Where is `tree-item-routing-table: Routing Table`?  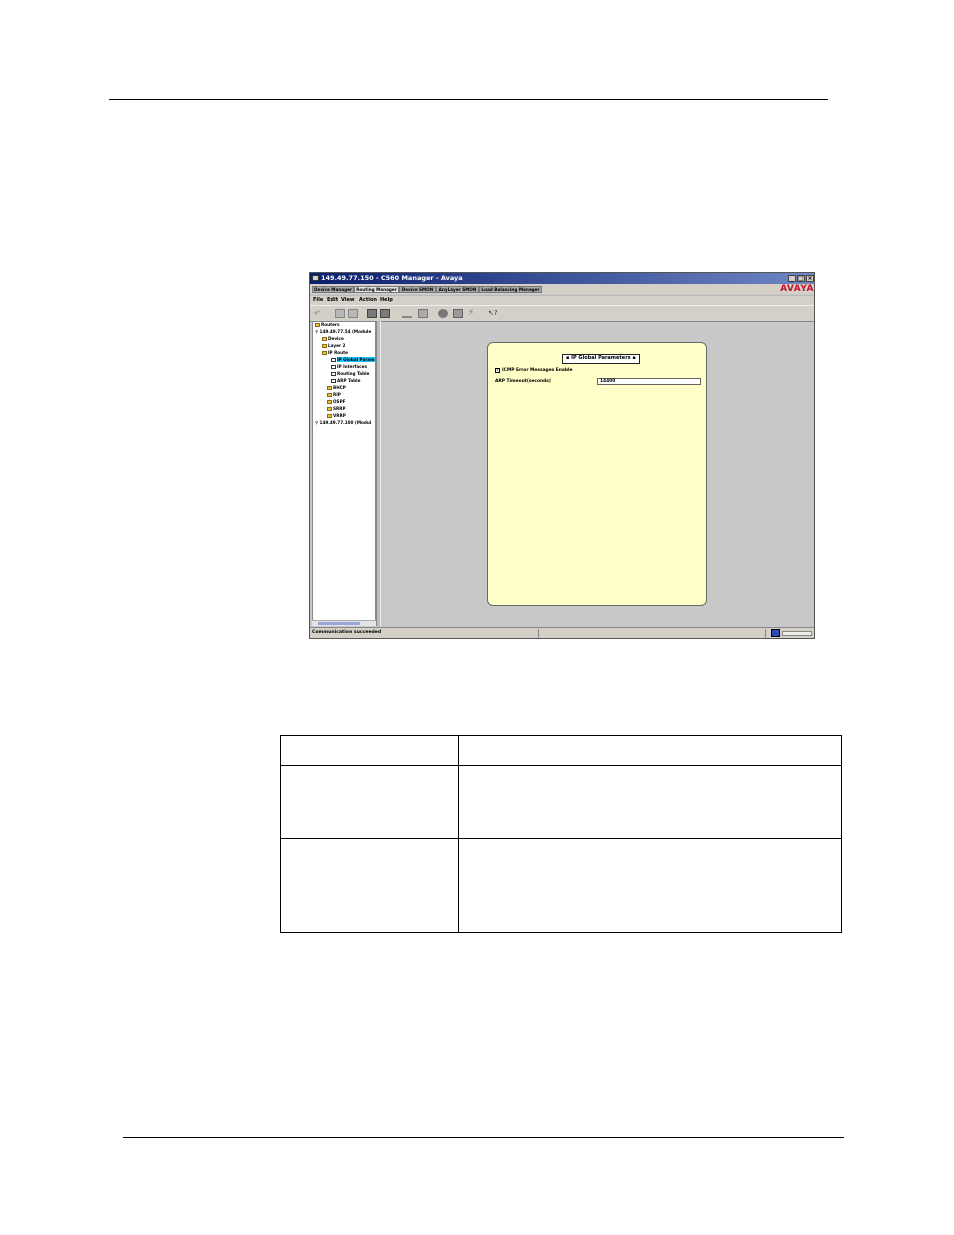 tree-item-routing-table: Routing Table is located at coordinates (350, 374).